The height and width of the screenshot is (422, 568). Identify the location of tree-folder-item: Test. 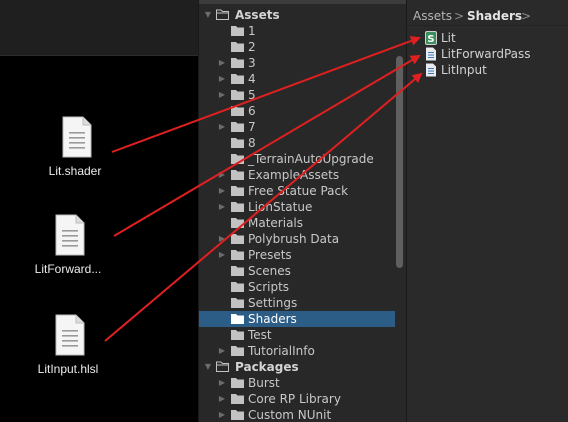
(297, 335).